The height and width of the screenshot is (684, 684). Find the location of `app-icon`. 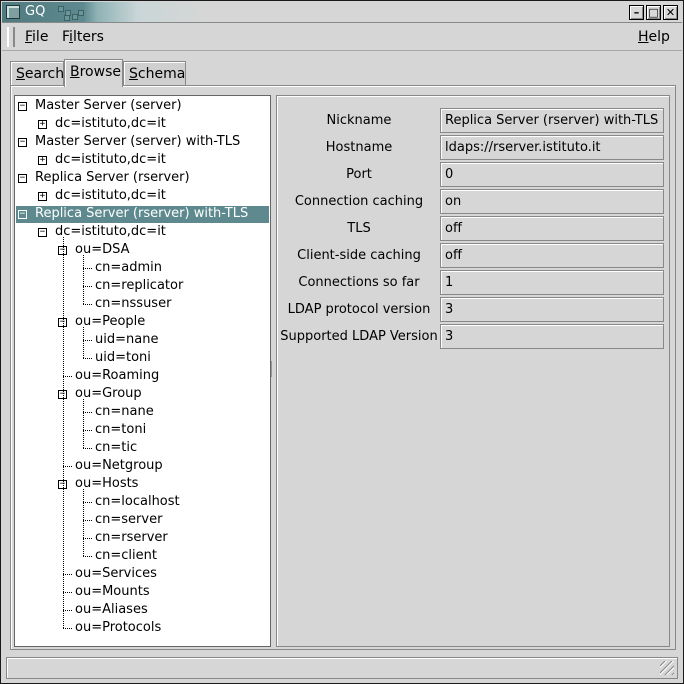

app-icon is located at coordinates (13, 12).